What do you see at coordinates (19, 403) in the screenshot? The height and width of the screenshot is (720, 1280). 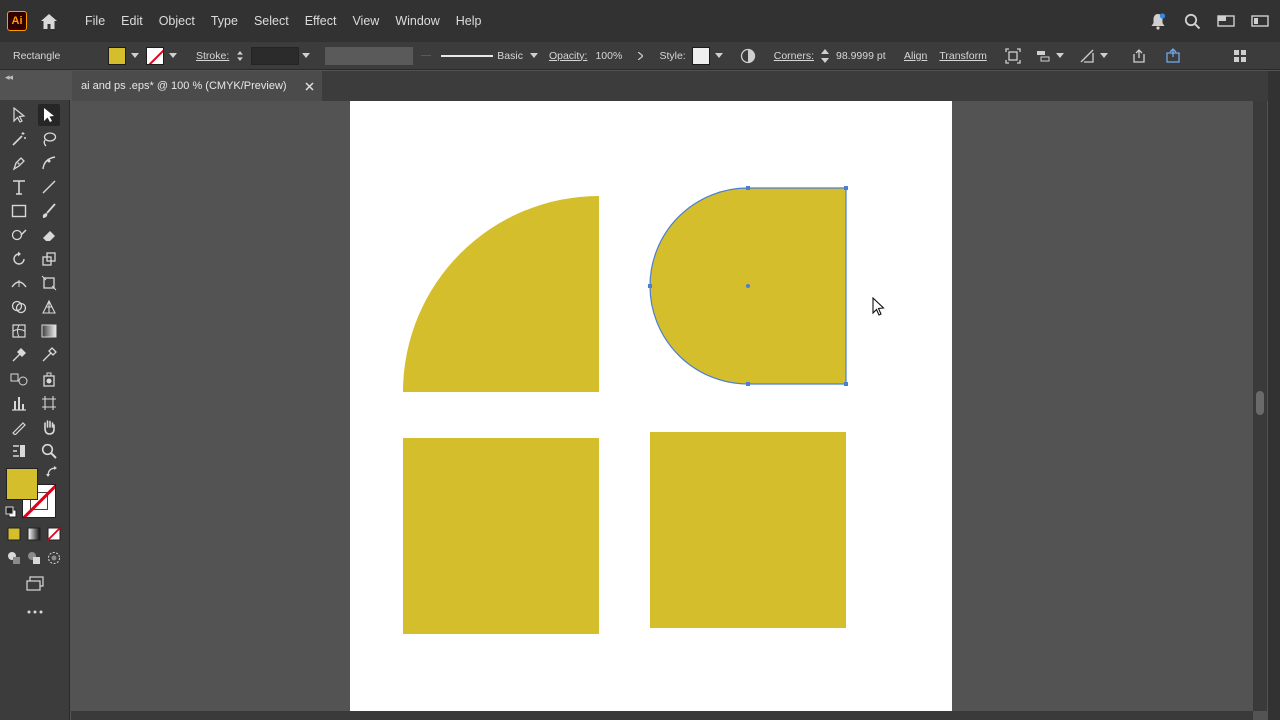 I see `column-graph-tool-icon` at bounding box center [19, 403].